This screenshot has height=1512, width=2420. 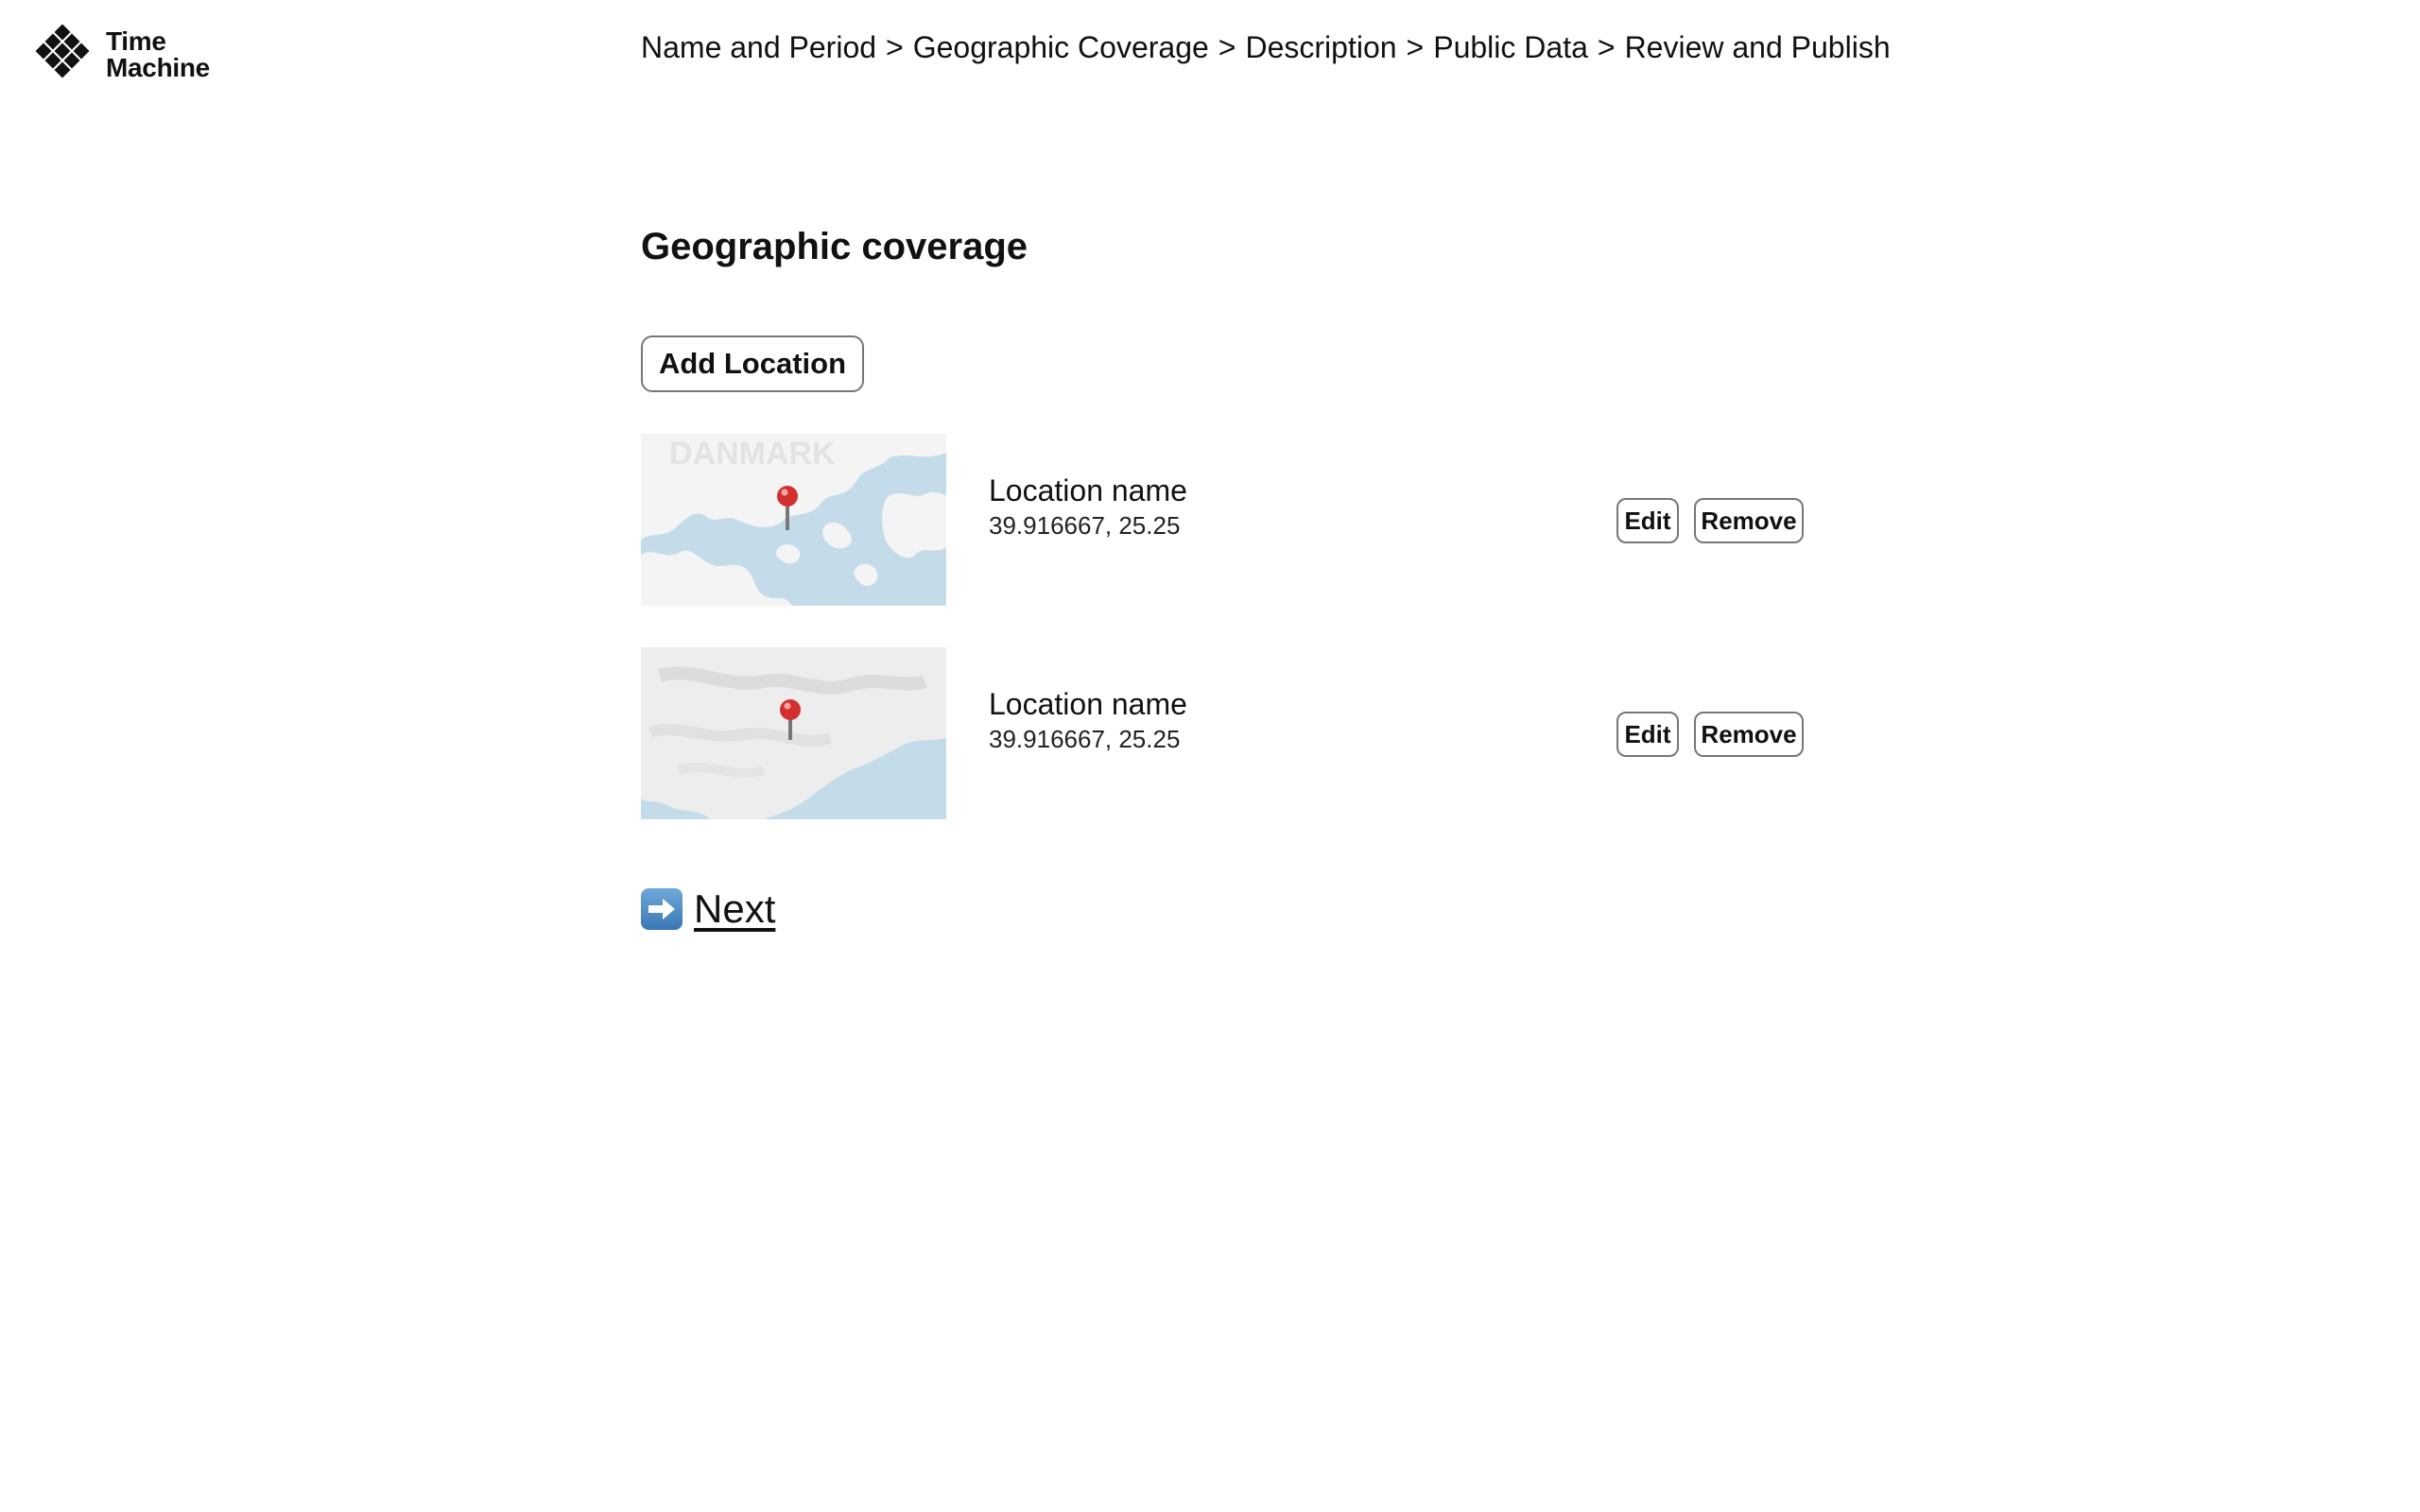 I want to click on time-machine-logo-icon, so click(x=63, y=51).